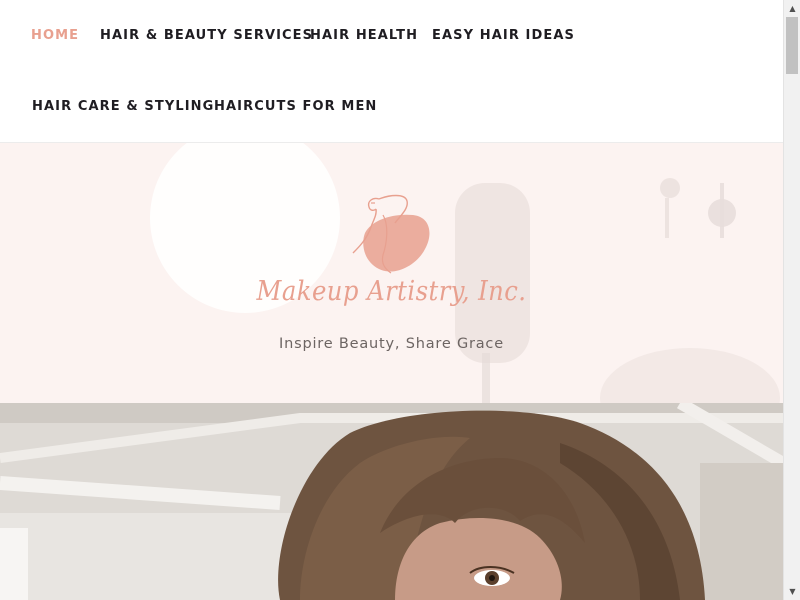 The width and height of the screenshot is (800, 600). Describe the element at coordinates (792, 45) in the screenshot. I see `scrollbar-thumb` at that location.